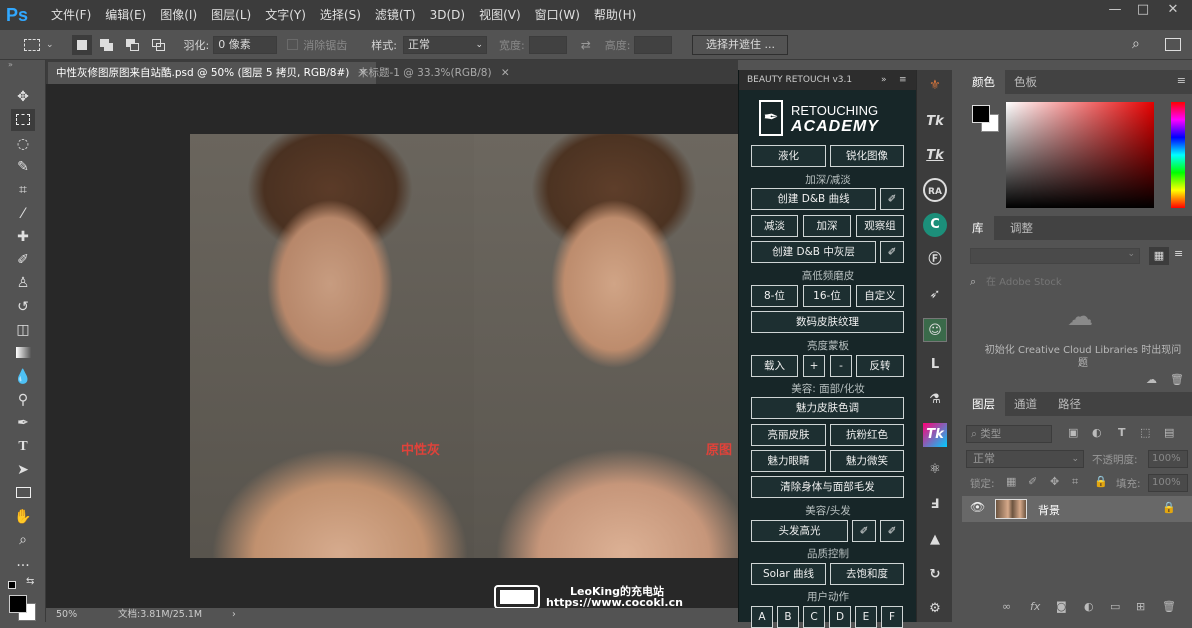 This screenshot has width=1192, height=628. I want to click on f-panel-icon: Ⓕ, so click(935, 260).